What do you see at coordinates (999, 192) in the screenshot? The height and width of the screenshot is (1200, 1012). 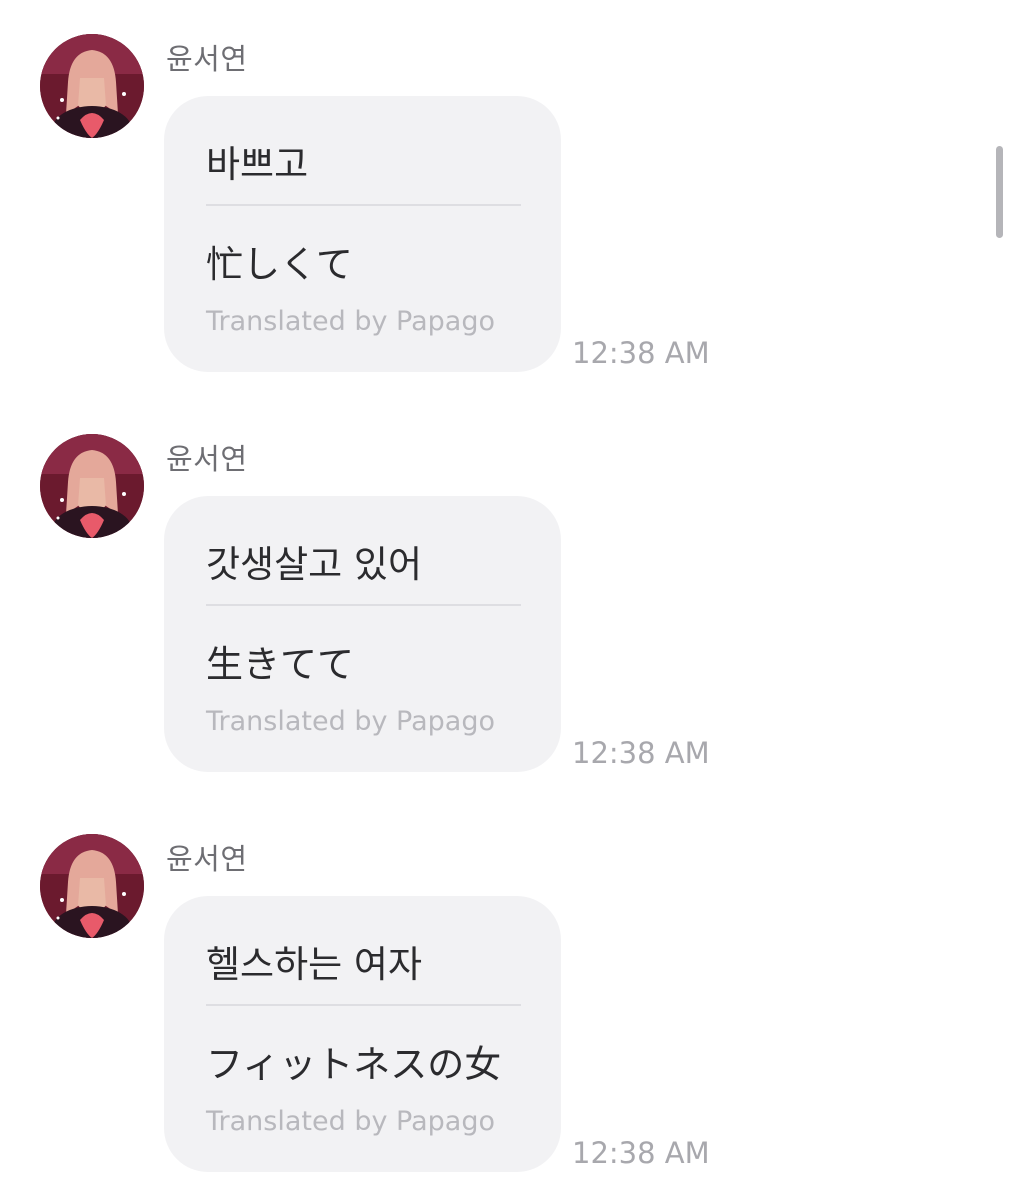 I see `scrollbar` at bounding box center [999, 192].